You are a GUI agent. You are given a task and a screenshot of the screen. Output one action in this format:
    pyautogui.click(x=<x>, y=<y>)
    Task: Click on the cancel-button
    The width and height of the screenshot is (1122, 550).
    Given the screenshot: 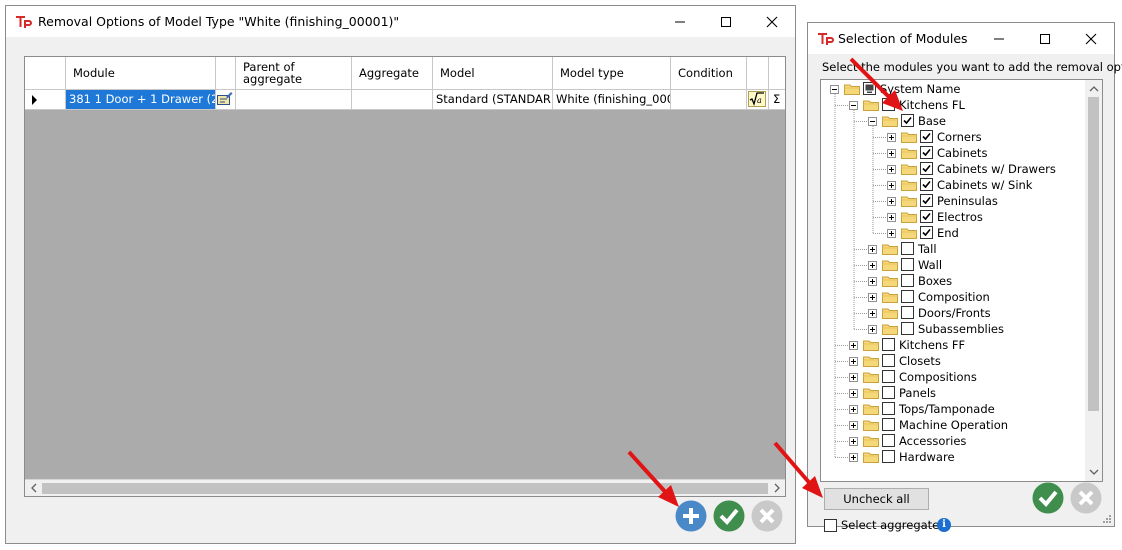 What is the action you would take?
    pyautogui.click(x=767, y=516)
    